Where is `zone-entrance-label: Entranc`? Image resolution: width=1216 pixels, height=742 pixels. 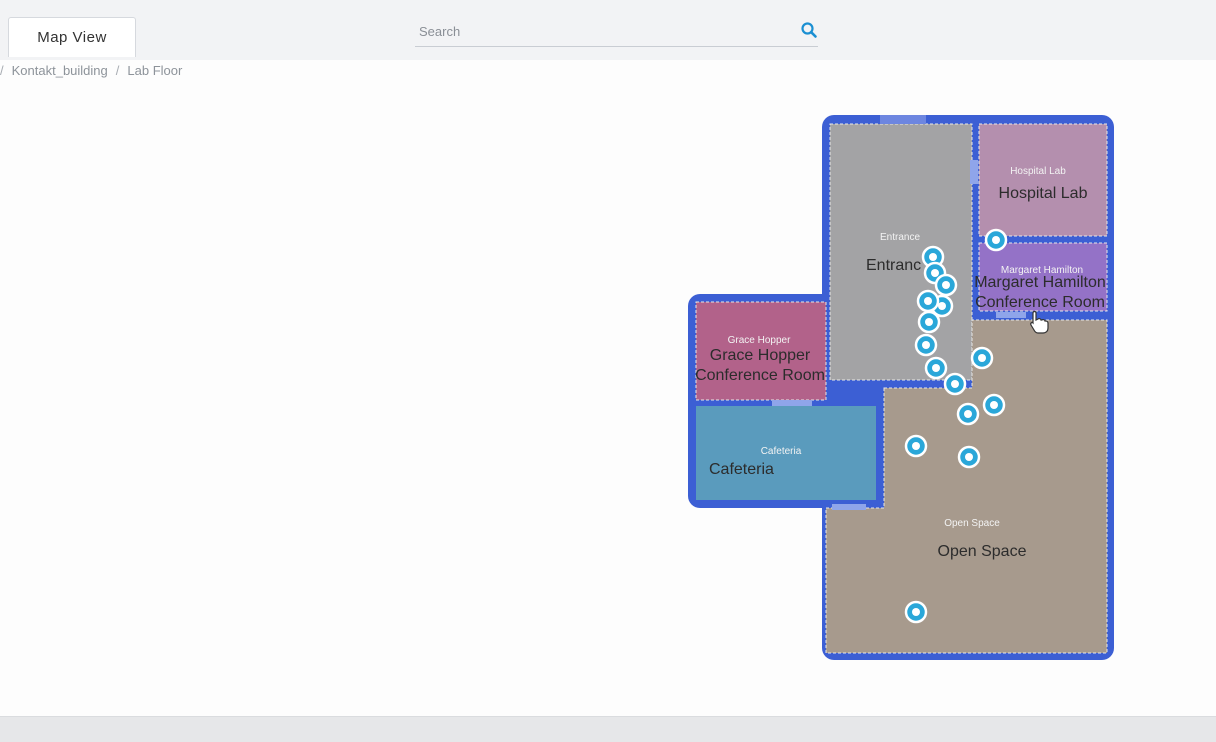
zone-entrance-label: Entranc is located at coordinates (893, 265).